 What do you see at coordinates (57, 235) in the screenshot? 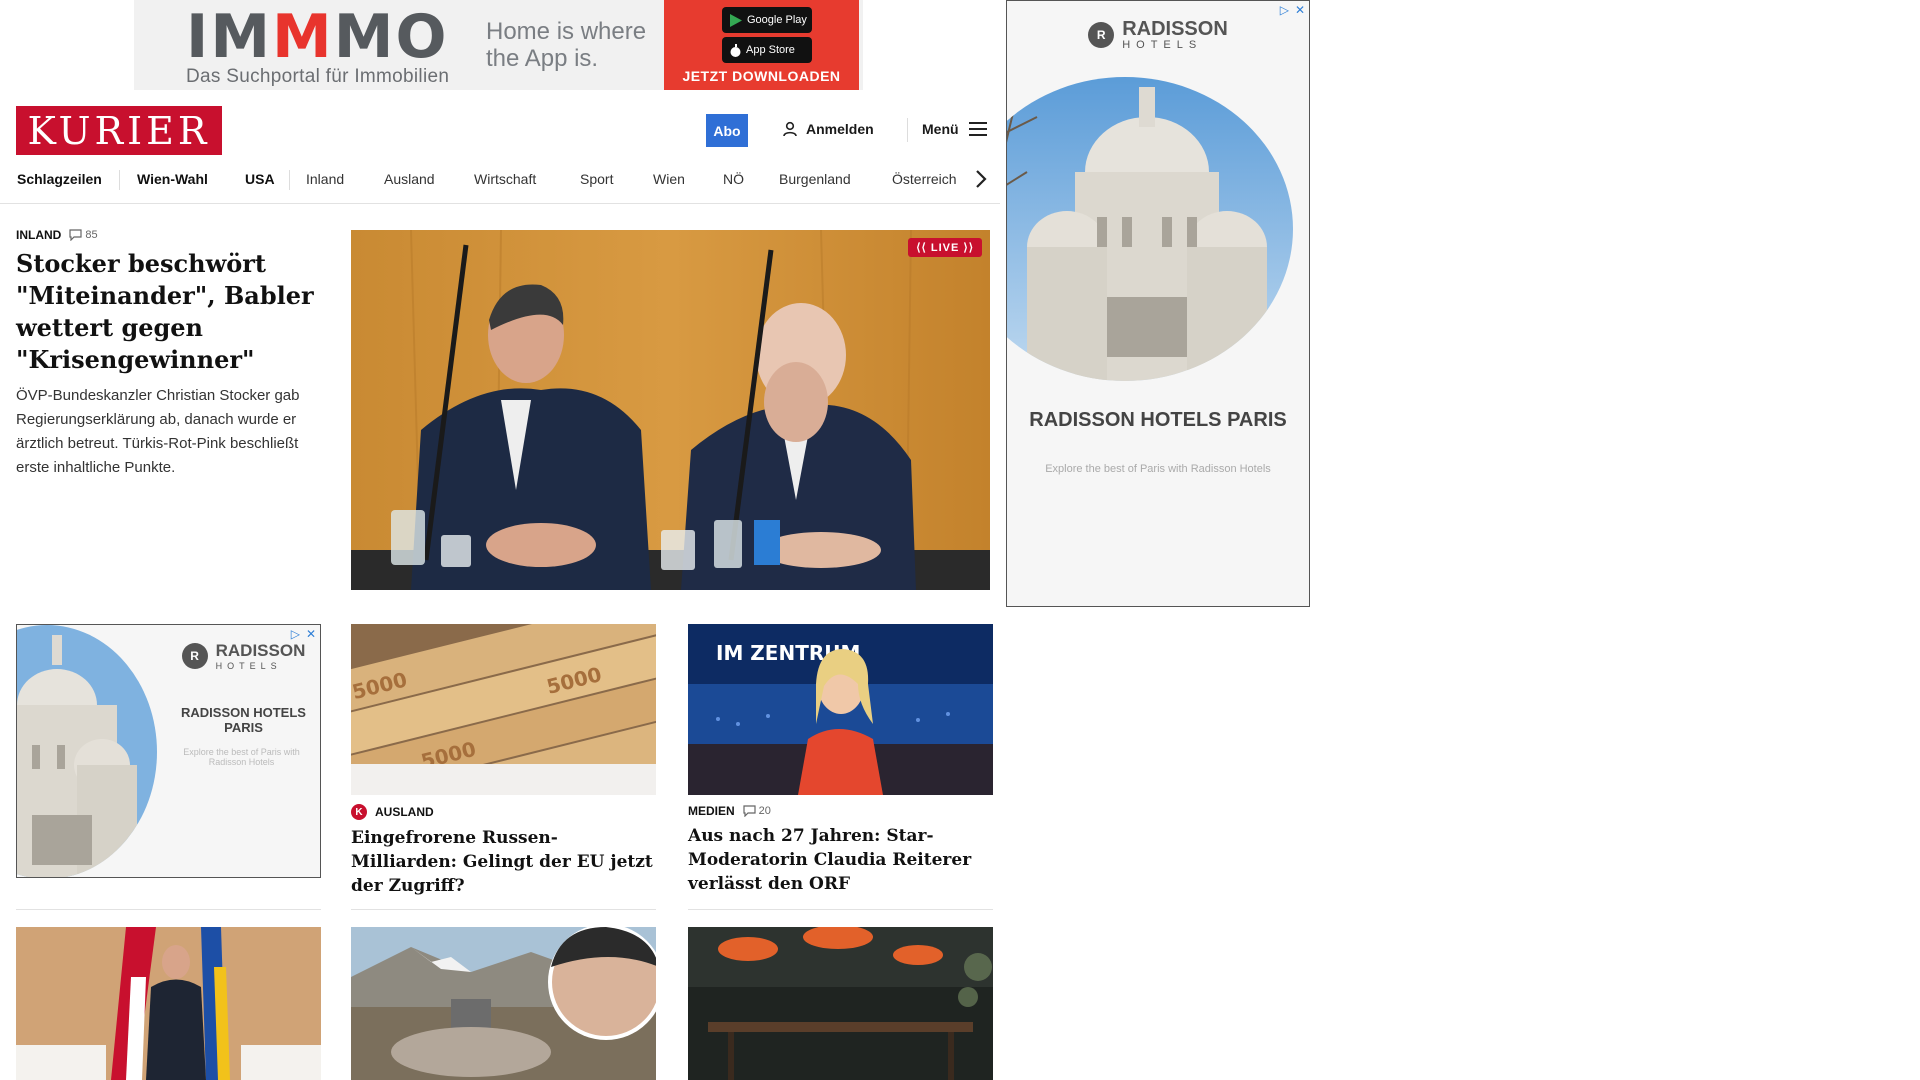
I see `article-kicker: INLAND 85` at bounding box center [57, 235].